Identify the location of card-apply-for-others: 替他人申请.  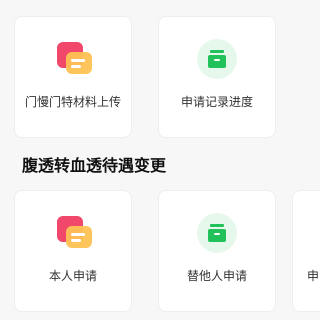
(217, 251).